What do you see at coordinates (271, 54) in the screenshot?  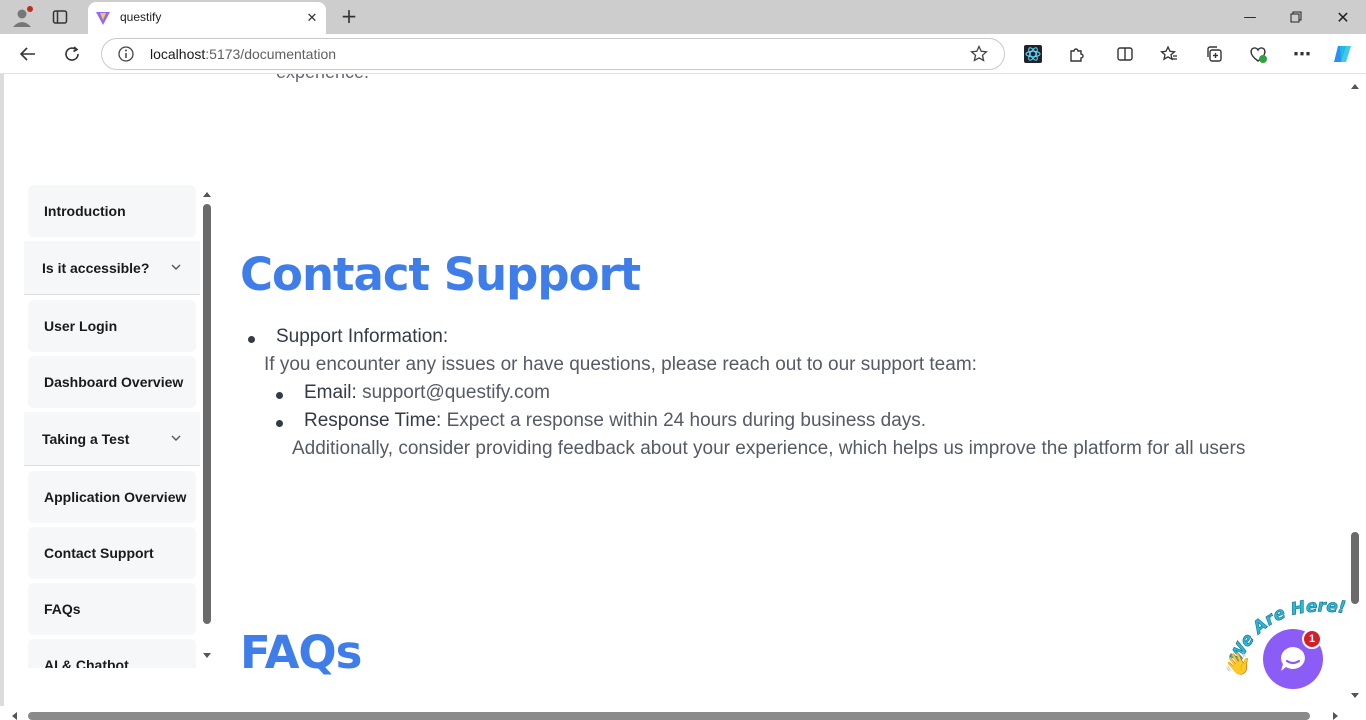 I see `url-path: :5173/documentation` at bounding box center [271, 54].